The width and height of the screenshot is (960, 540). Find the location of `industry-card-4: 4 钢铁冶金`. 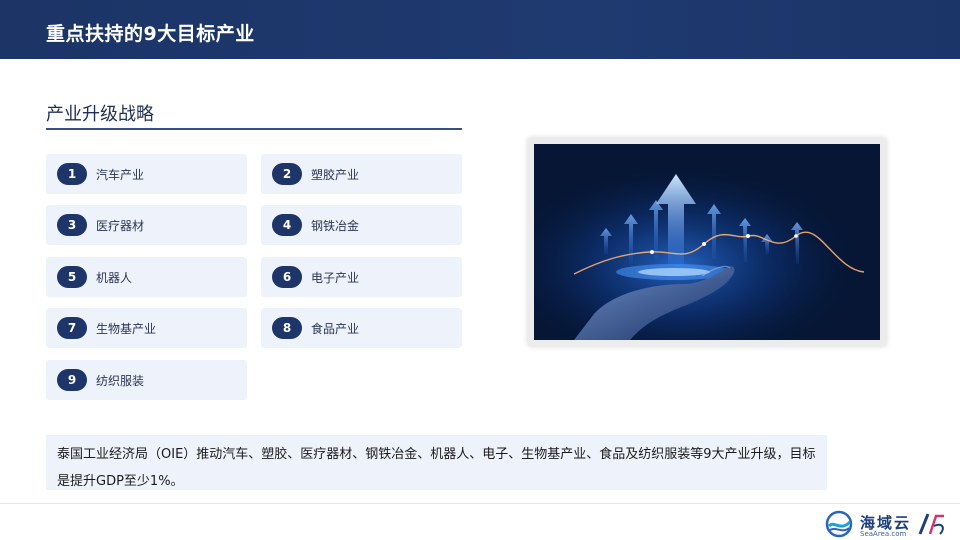

industry-card-4: 4 钢铁冶金 is located at coordinates (361, 225).